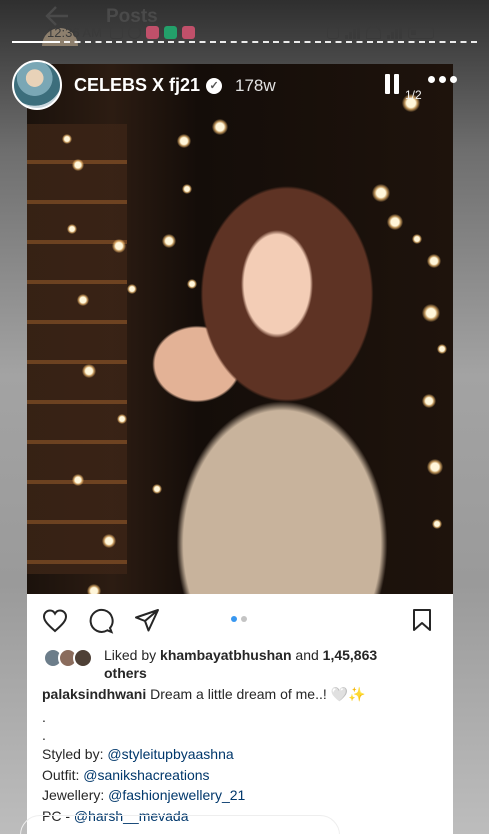  Describe the element at coordinates (442, 79) in the screenshot. I see `more-options-icon` at that location.